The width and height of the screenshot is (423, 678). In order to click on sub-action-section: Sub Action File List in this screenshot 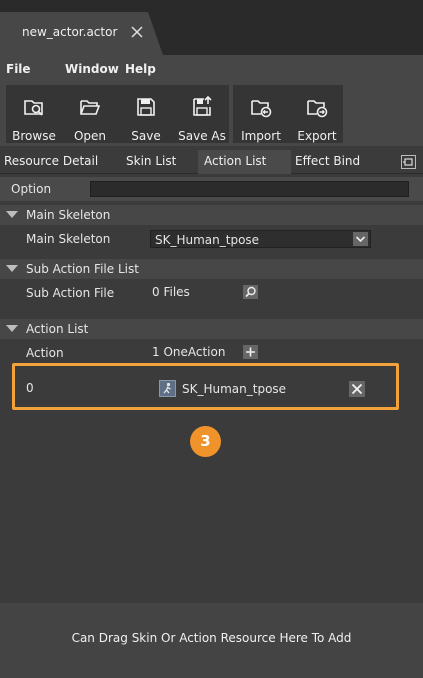, I will do `click(211, 269)`.